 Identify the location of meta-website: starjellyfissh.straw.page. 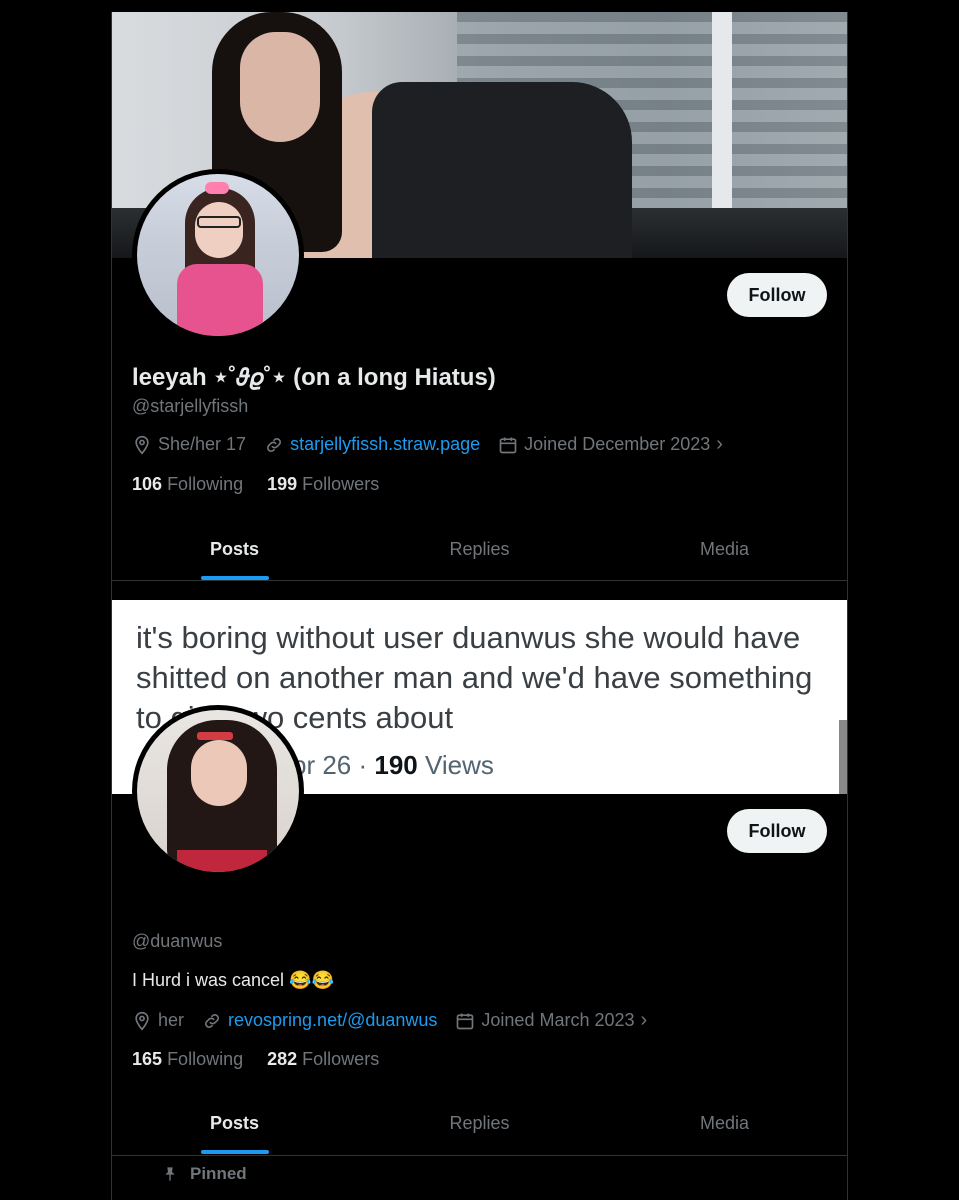
(372, 444).